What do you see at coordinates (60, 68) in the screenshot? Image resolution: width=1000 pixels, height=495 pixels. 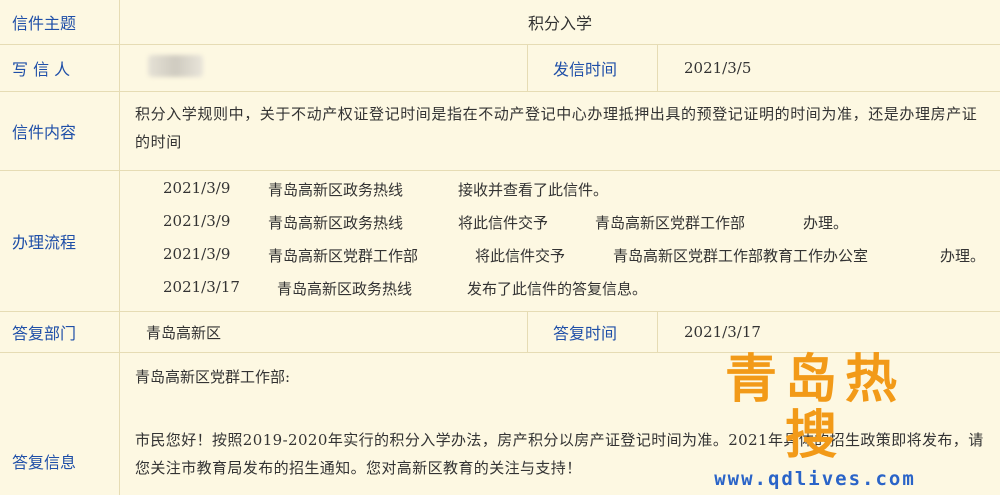 I see `writer-label: 写 信 人` at bounding box center [60, 68].